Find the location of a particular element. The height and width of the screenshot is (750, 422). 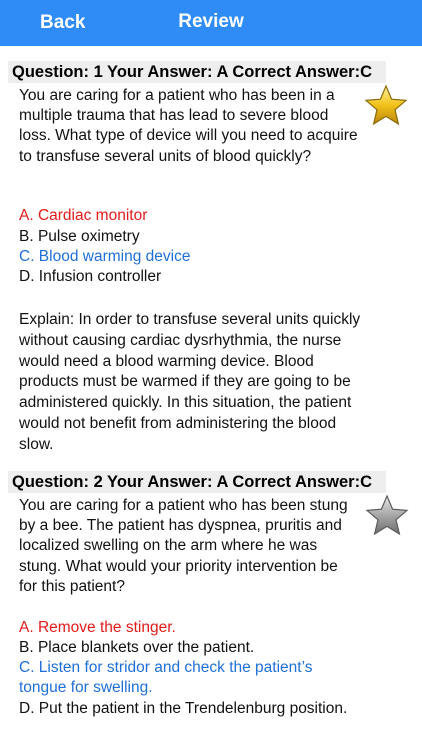

gray-star-icon is located at coordinates (387, 516).